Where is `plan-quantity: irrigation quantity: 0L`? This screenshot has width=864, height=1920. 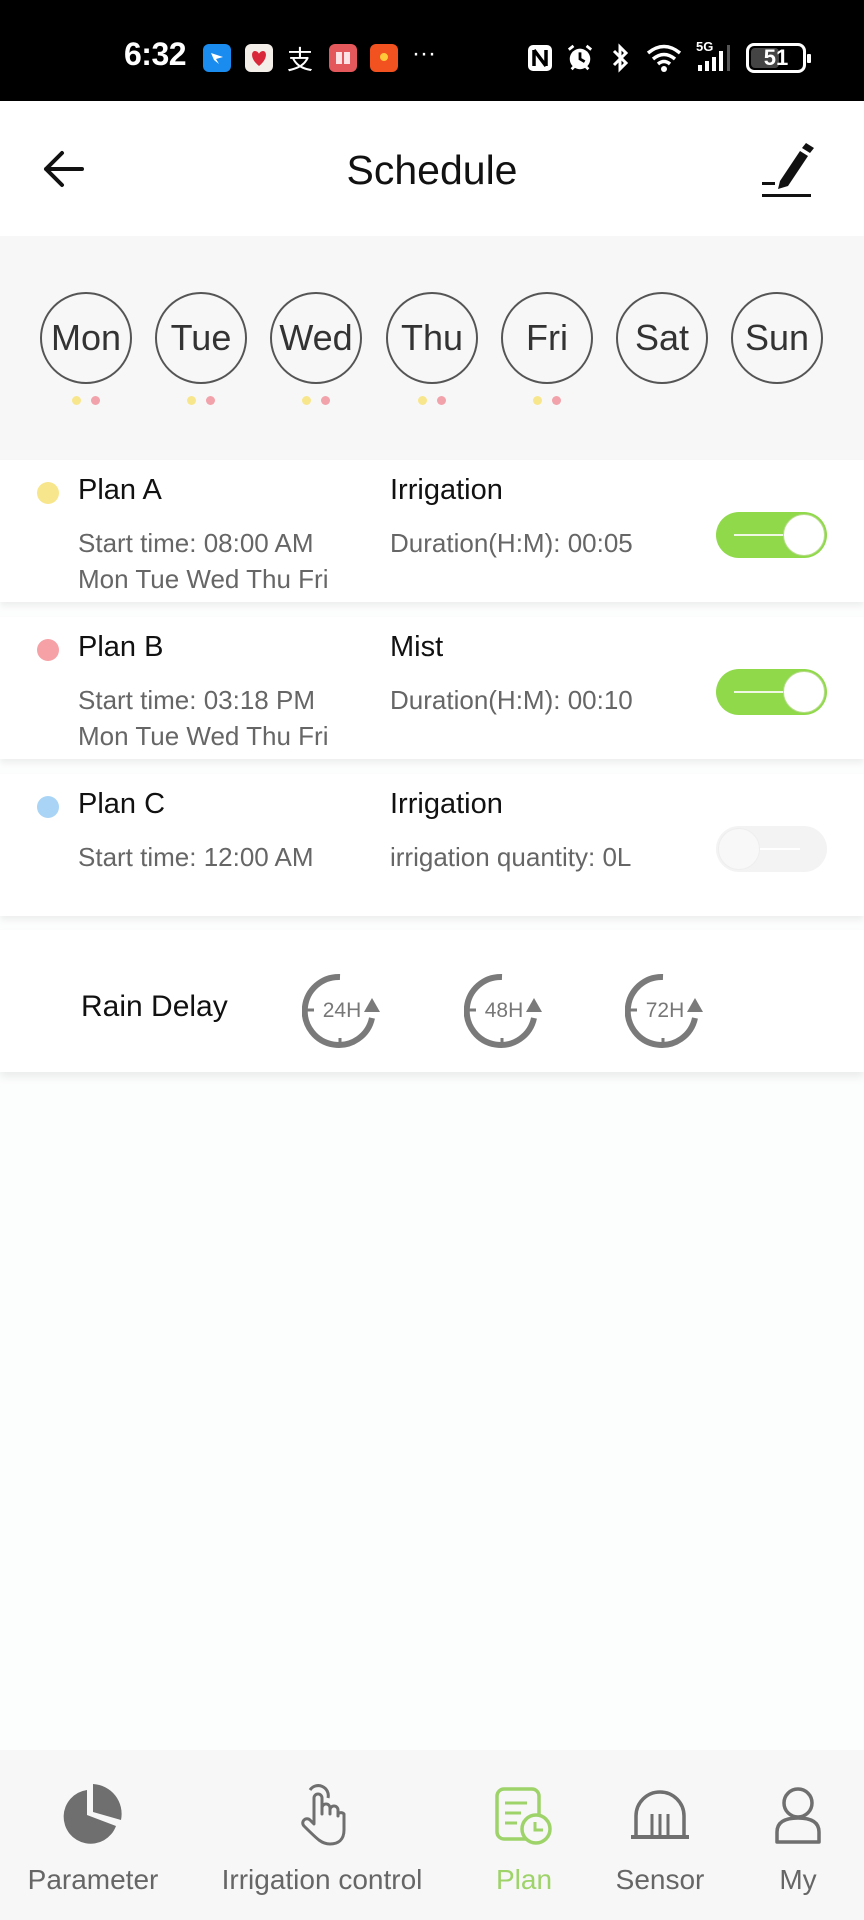 plan-quantity: irrigation quantity: 0L is located at coordinates (511, 857).